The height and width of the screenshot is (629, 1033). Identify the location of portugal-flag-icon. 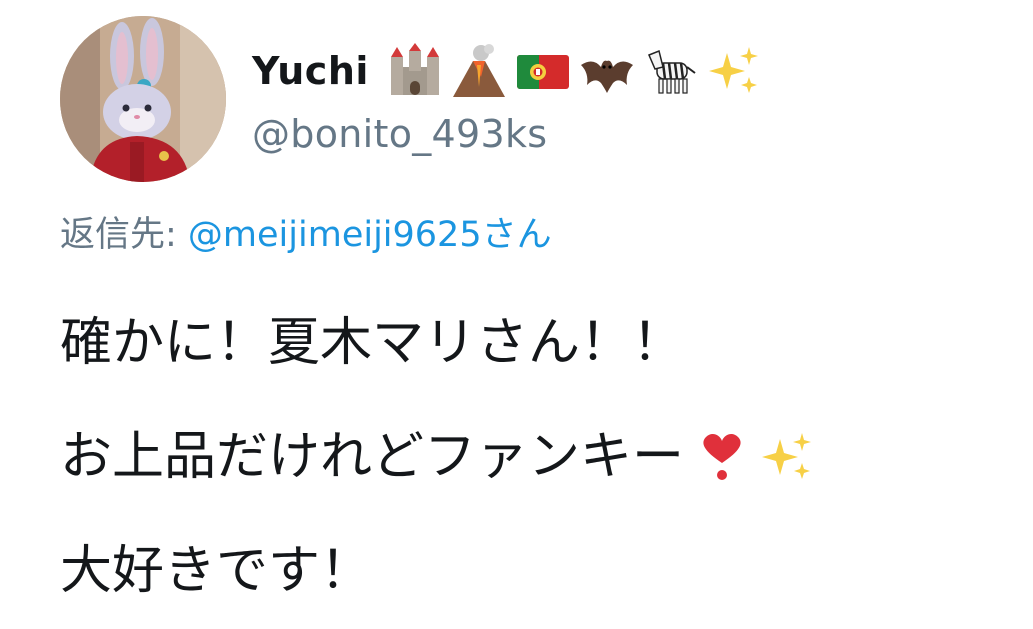
(543, 71).